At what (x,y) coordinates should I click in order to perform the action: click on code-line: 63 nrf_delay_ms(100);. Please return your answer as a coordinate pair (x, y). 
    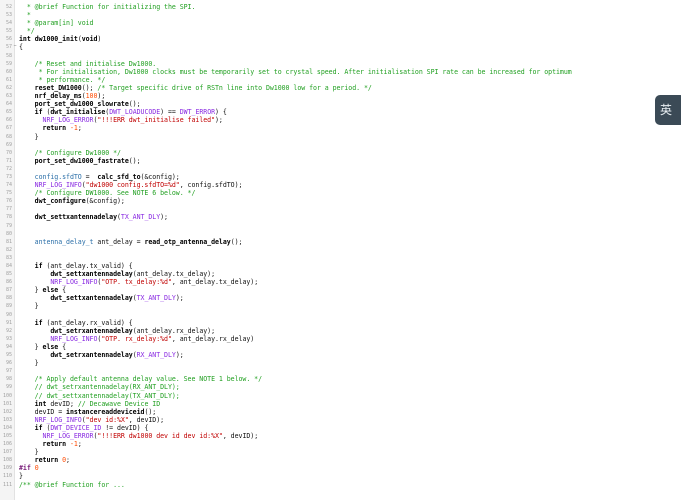
    Looking at the image, I should click on (340, 96).